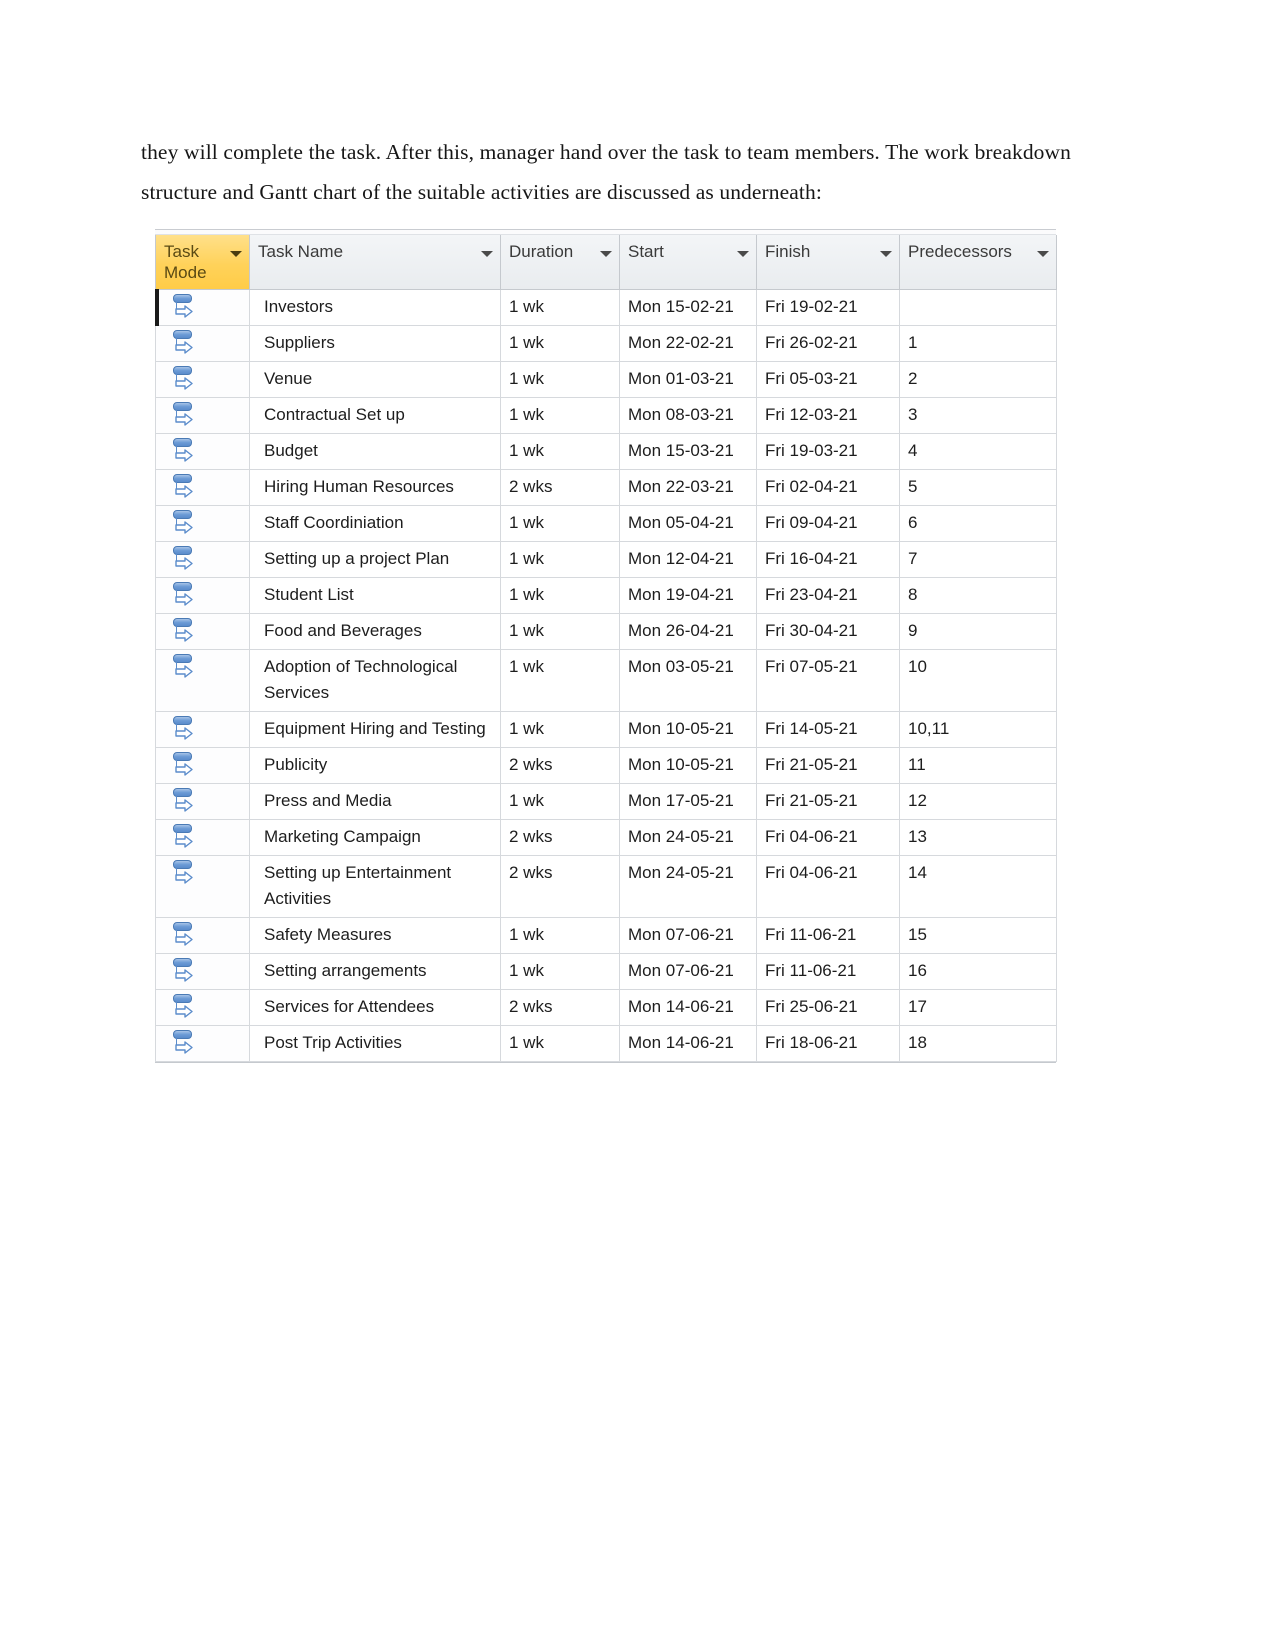 The height and width of the screenshot is (1651, 1275). What do you see at coordinates (688, 595) in the screenshot?
I see `cell-start: Mon 19-04-21` at bounding box center [688, 595].